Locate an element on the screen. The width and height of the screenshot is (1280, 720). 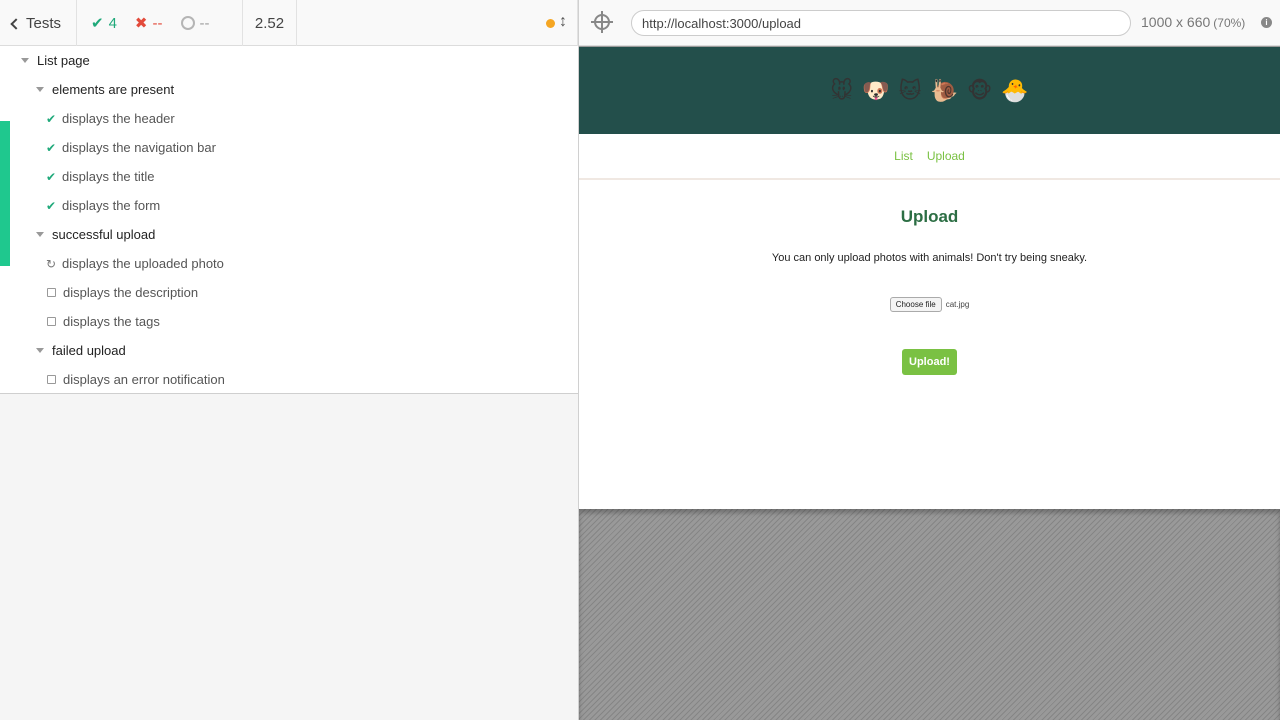
suite-failed-upload: failed upload is located at coordinates (289, 350).